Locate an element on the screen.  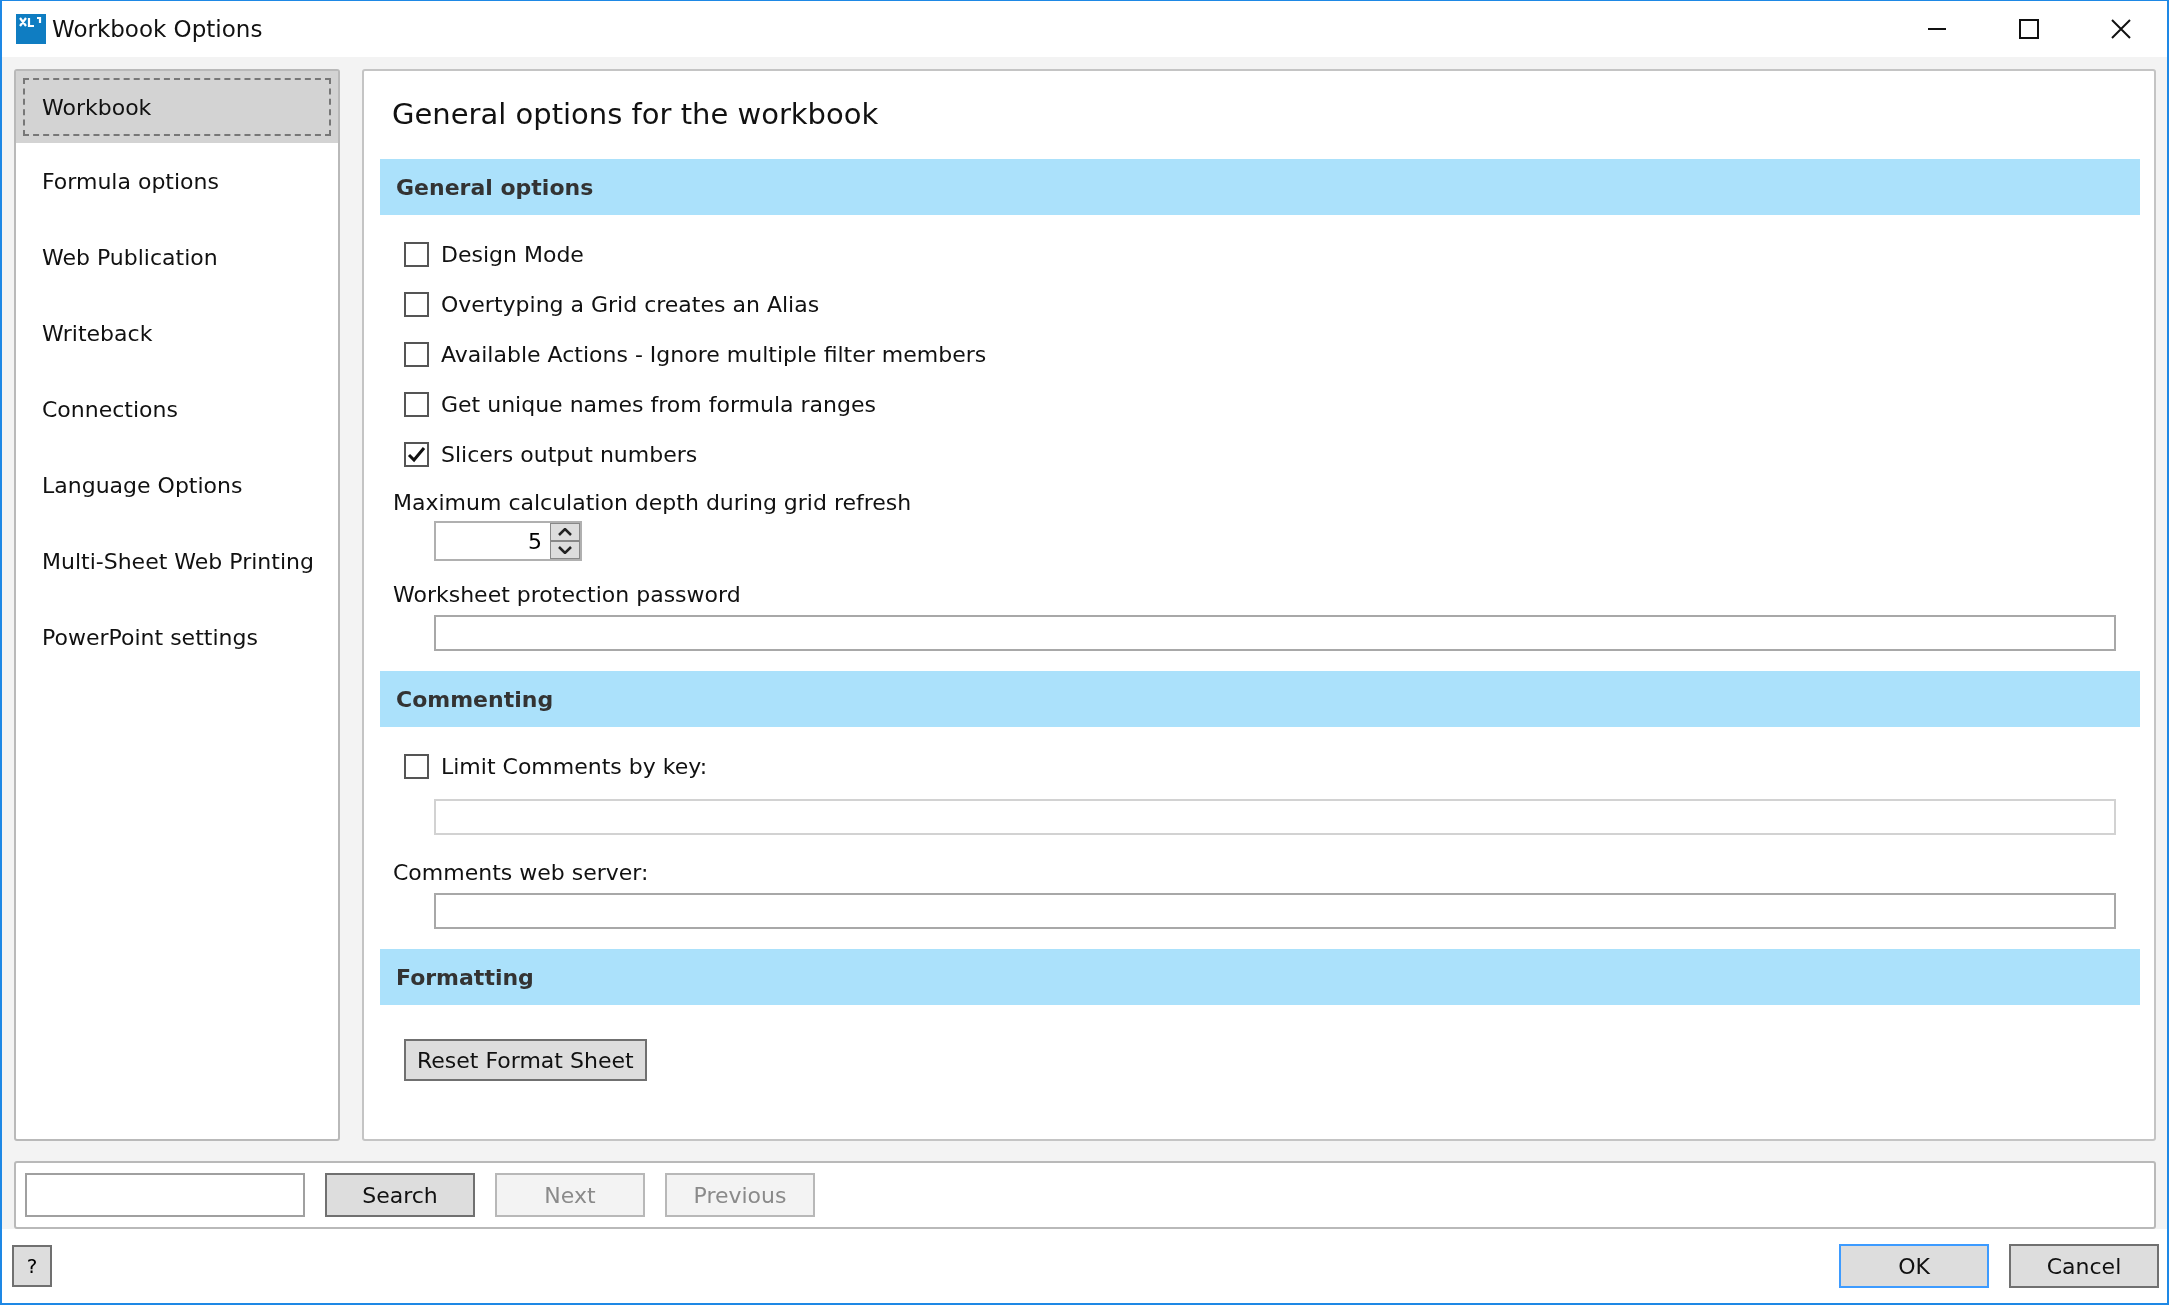
sidebar-item: Language Options is located at coordinates (177, 485).